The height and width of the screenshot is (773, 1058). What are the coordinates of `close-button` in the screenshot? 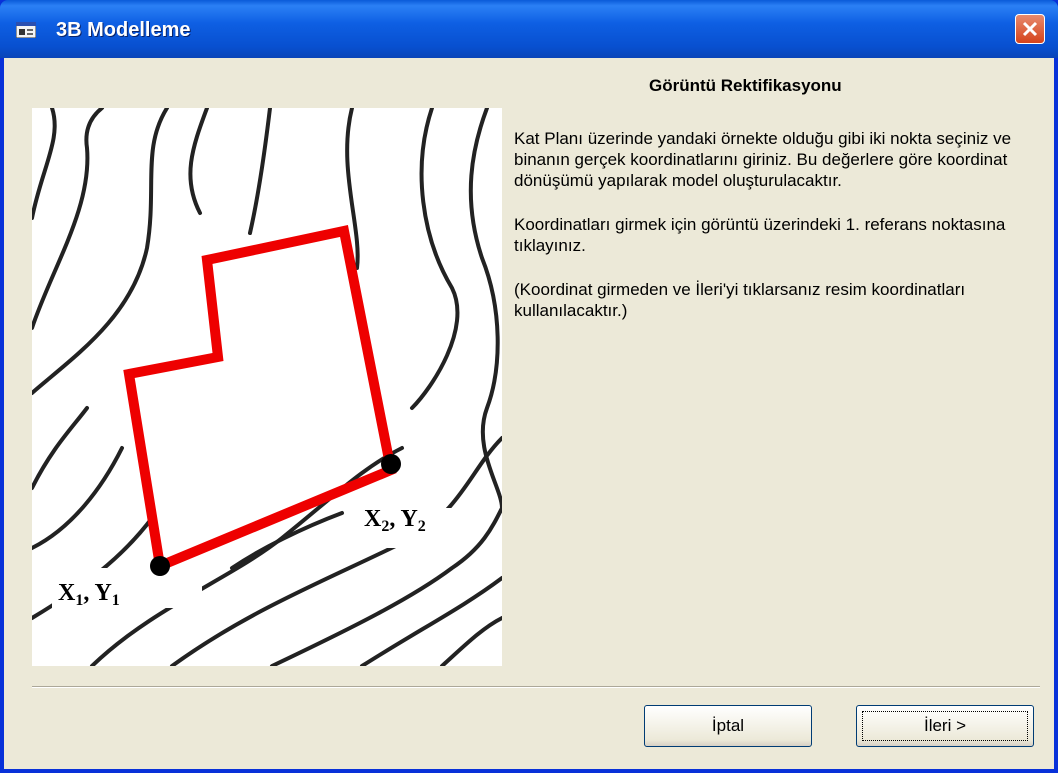 It's located at (1030, 29).